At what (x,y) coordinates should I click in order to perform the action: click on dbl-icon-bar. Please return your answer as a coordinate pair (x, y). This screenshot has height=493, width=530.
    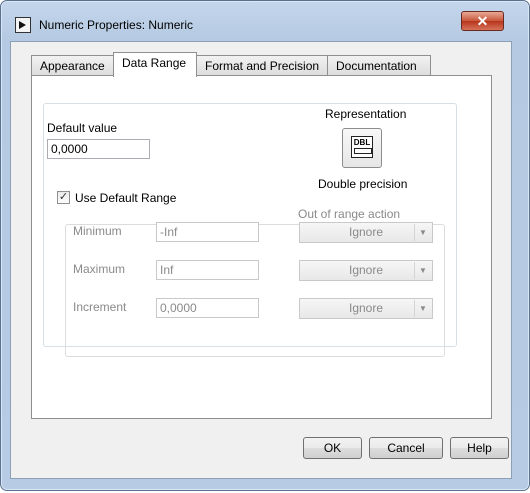
    Looking at the image, I should click on (363, 151).